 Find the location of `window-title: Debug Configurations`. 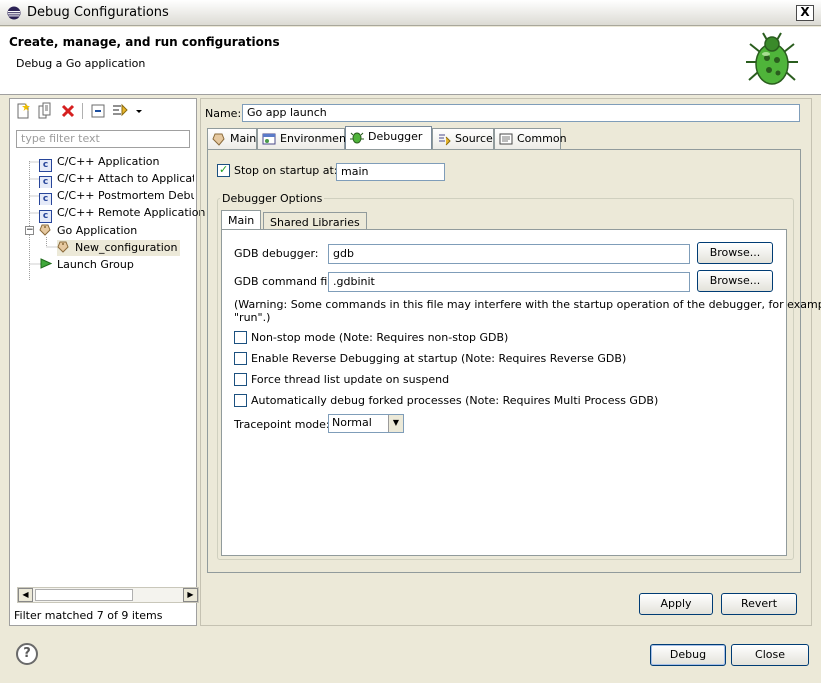

window-title: Debug Configurations is located at coordinates (98, 12).